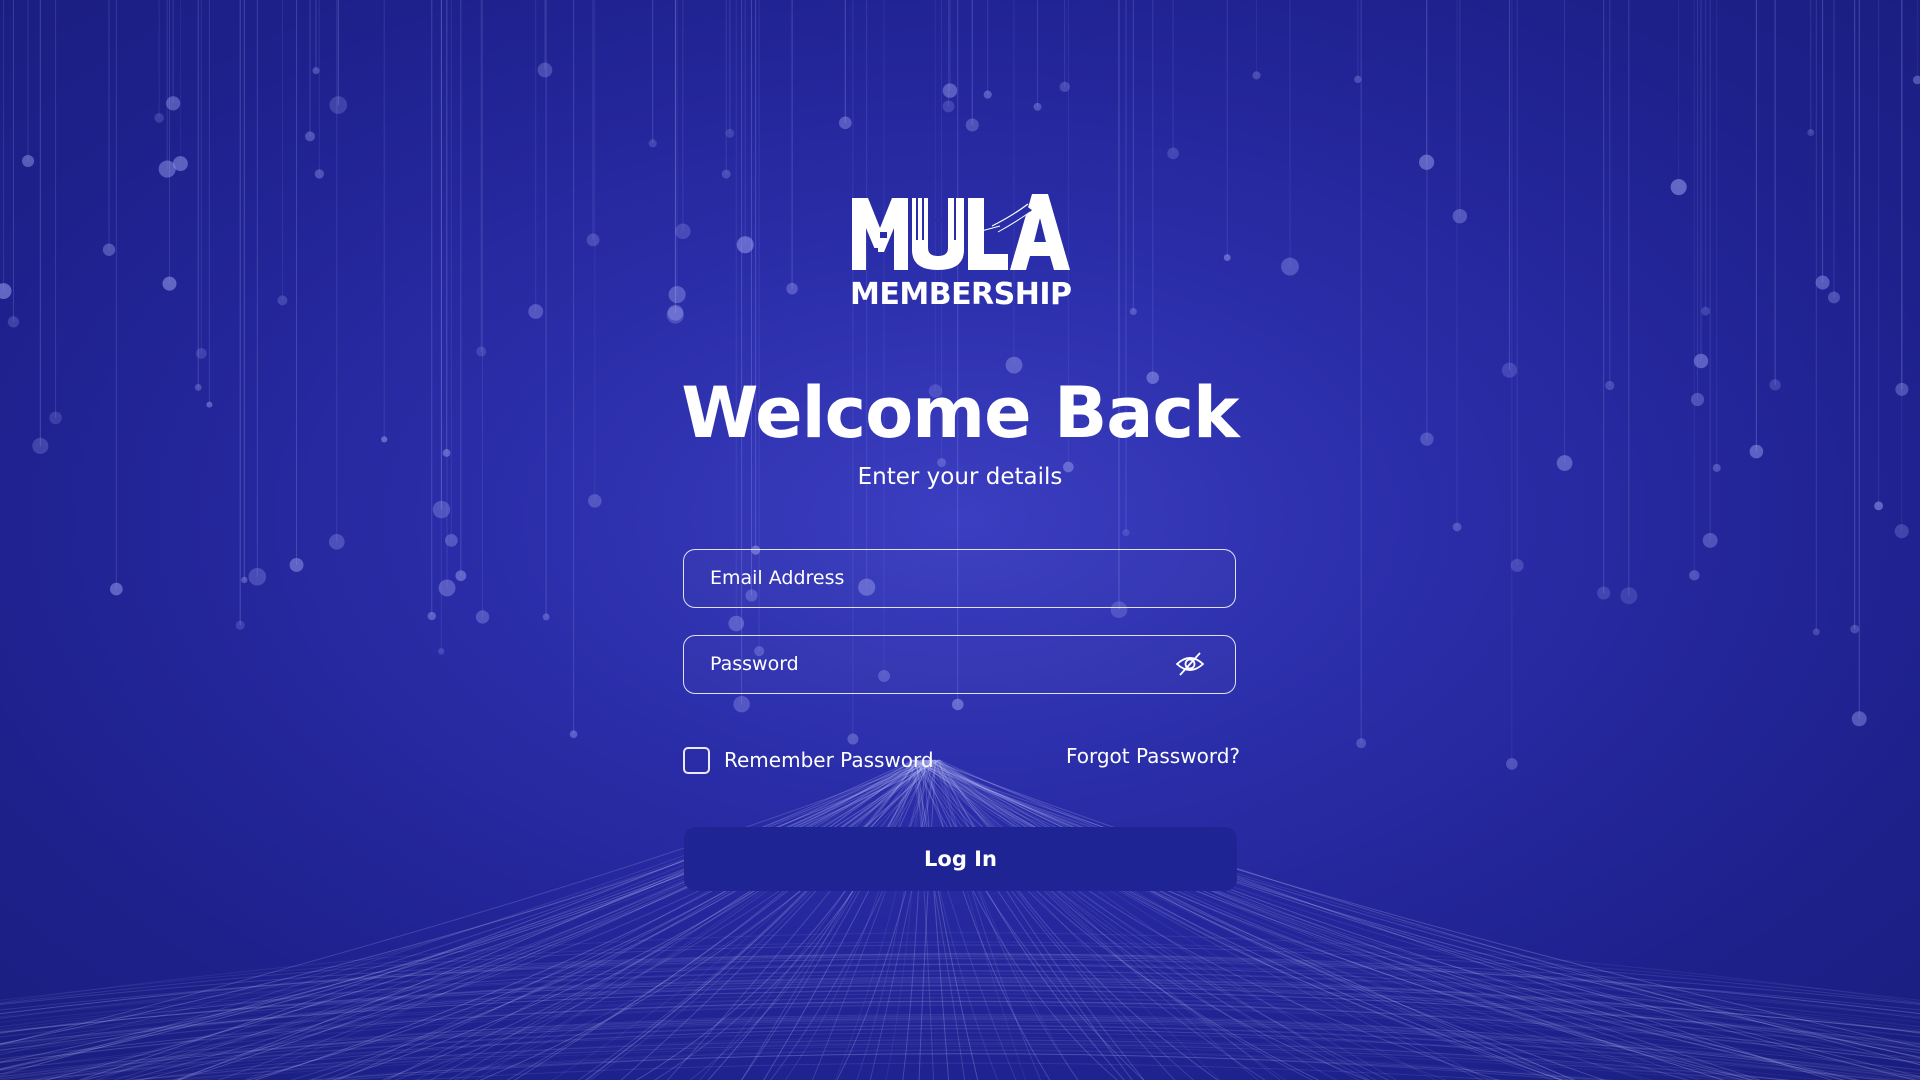 Image resolution: width=1920 pixels, height=1080 pixels. What do you see at coordinates (961, 232) in the screenshot?
I see `logo-wordmark` at bounding box center [961, 232].